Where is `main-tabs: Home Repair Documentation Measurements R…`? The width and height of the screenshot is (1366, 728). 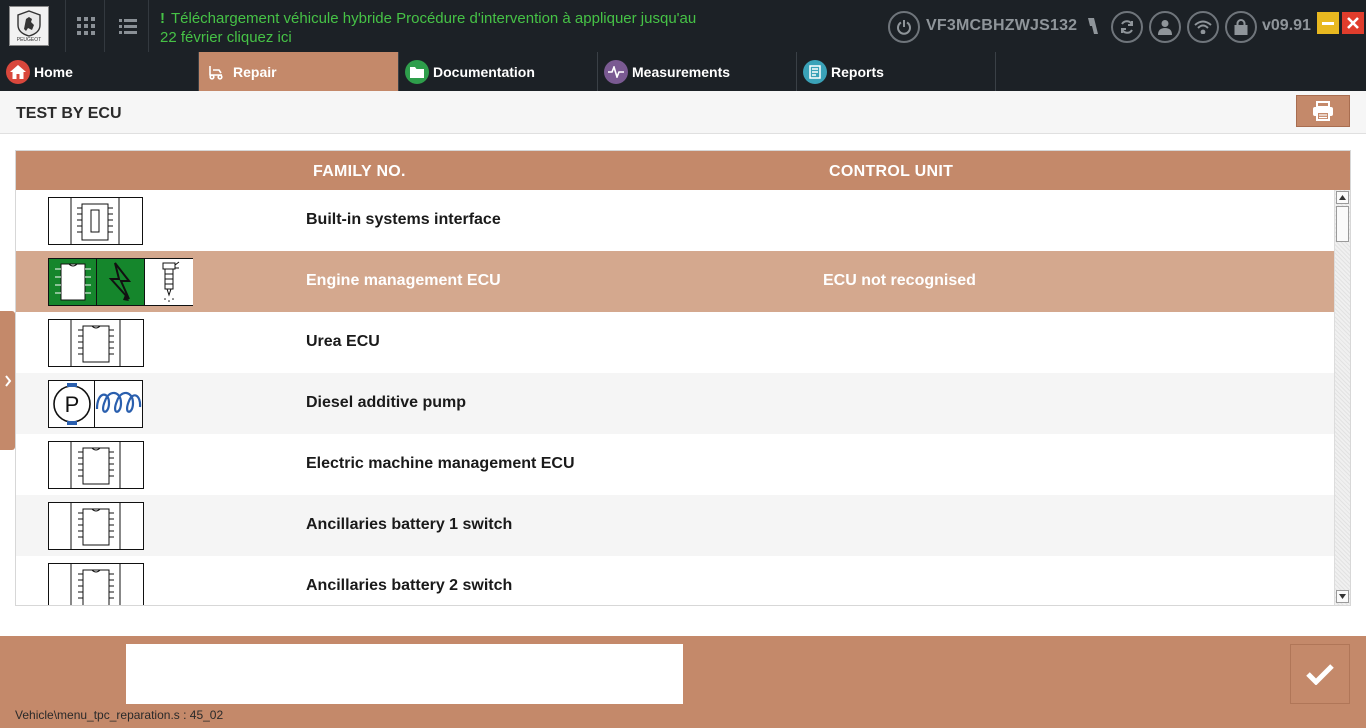
main-tabs: Home Repair Documentation Measurements R… is located at coordinates (683, 71).